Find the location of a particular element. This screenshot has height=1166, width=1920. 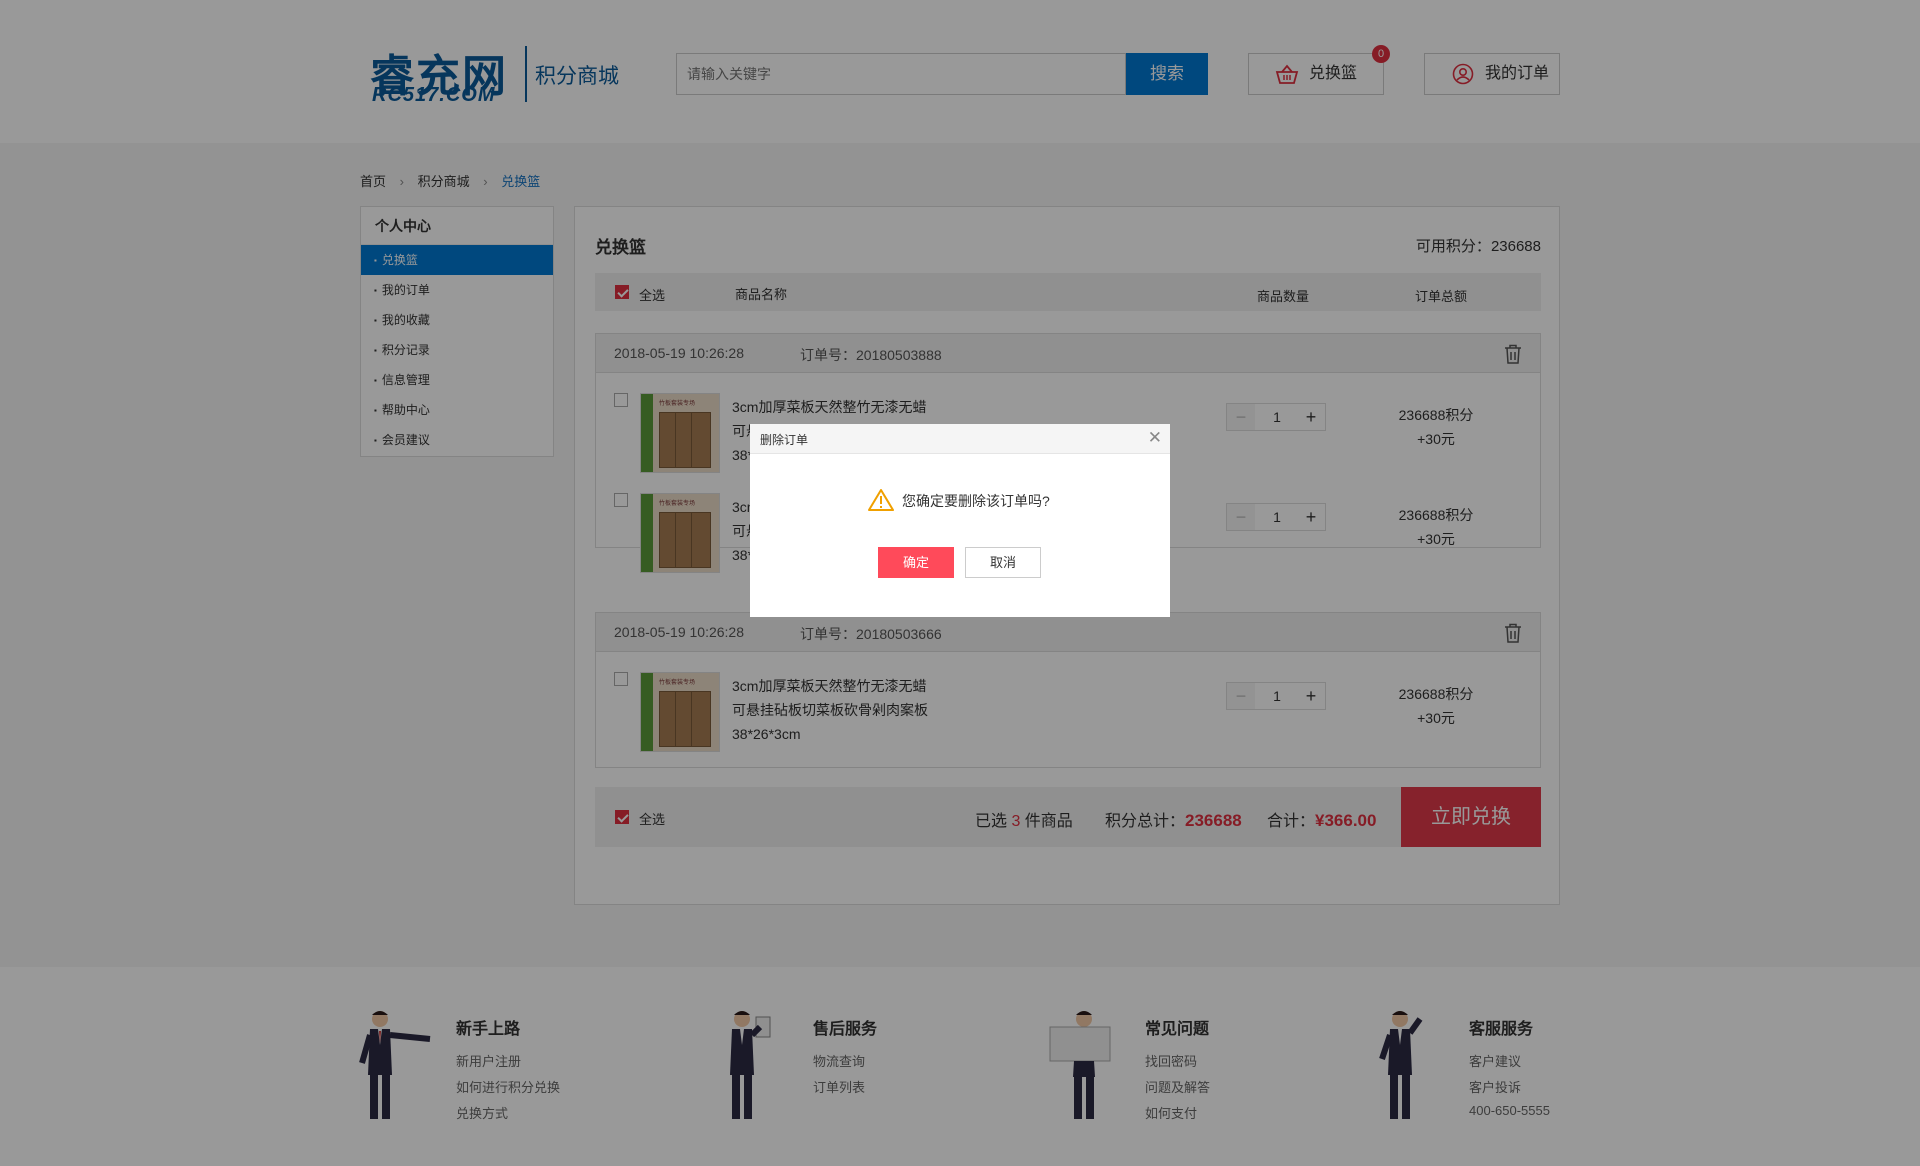

dialog-title: 删除订单 is located at coordinates (784, 440).